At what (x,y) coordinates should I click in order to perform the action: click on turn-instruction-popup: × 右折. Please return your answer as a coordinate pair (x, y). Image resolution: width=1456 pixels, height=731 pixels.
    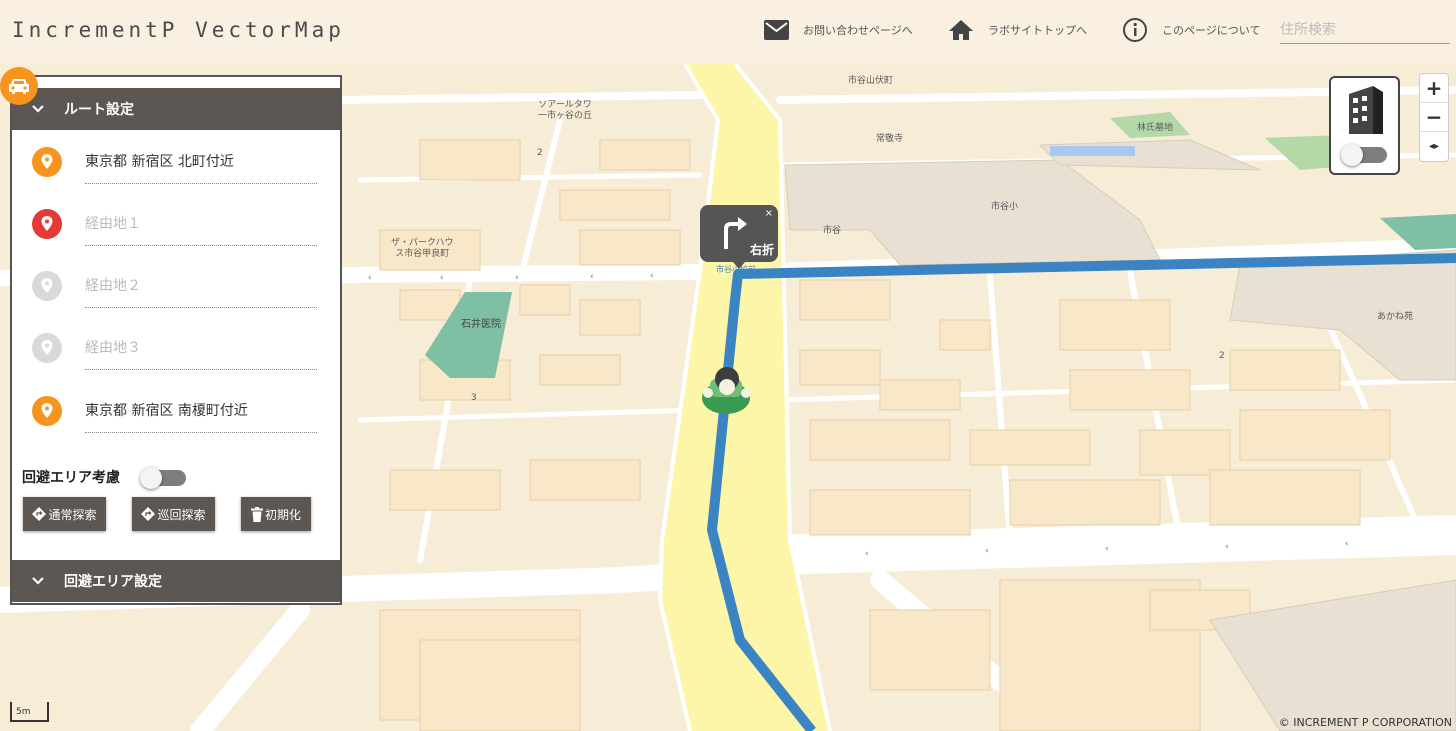
    Looking at the image, I should click on (739, 237).